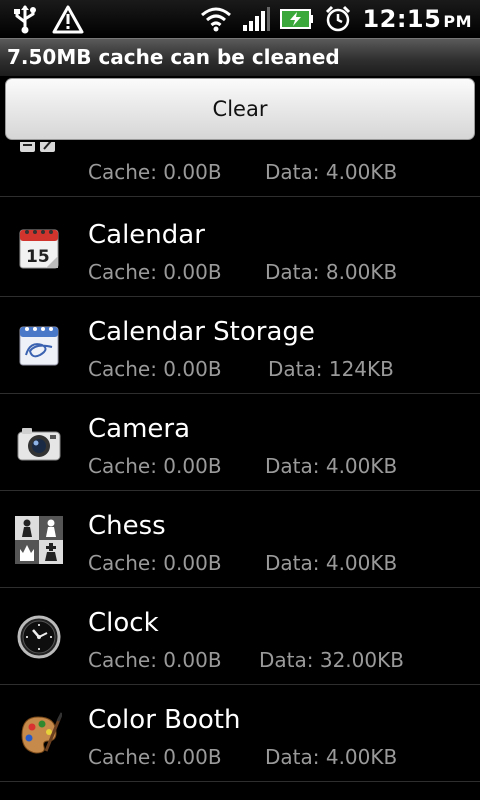 The width and height of the screenshot is (480, 800). I want to click on usb-icon, so click(25, 19).